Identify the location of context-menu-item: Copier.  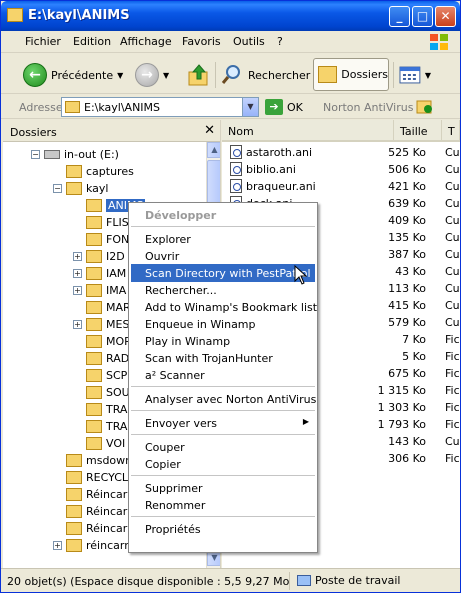
(223, 464).